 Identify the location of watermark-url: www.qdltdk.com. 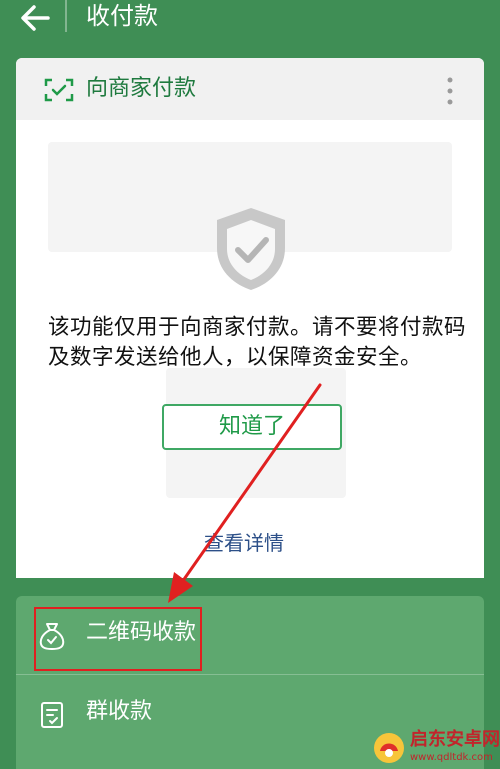
(451, 757).